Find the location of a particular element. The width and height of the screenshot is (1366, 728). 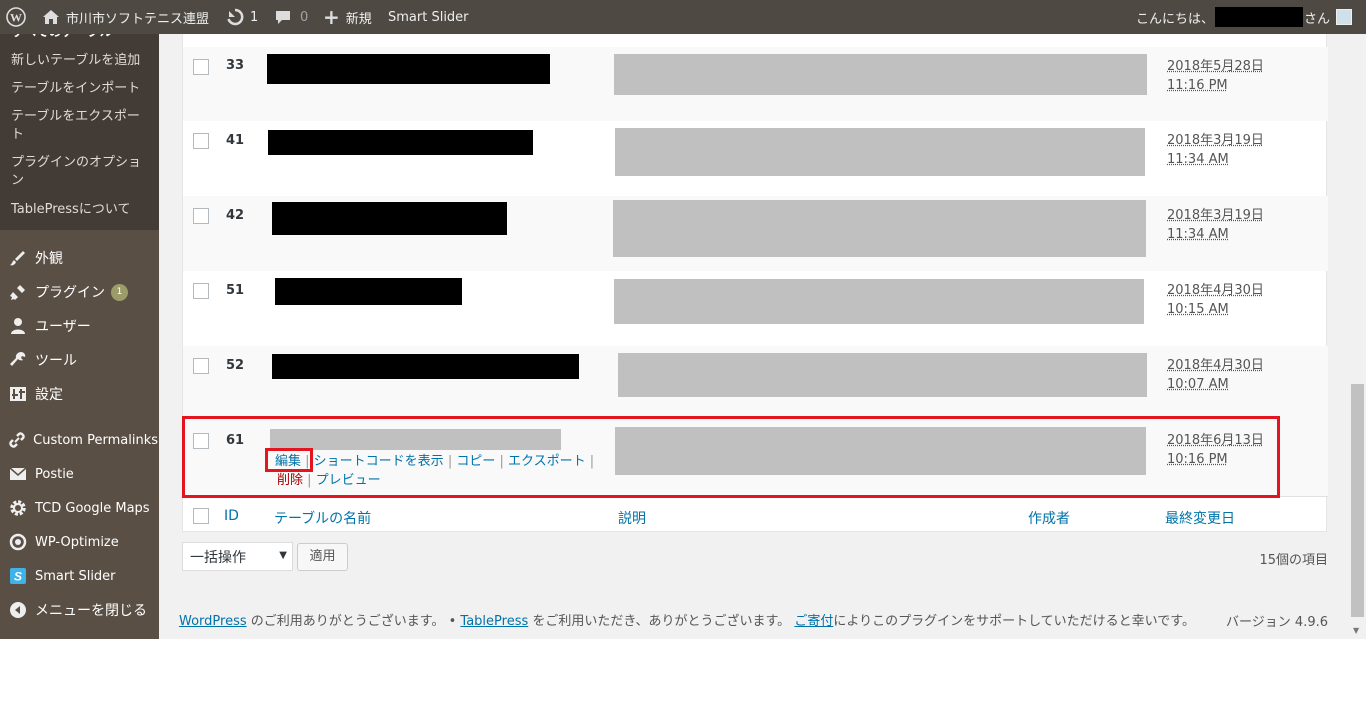

new-content-link: + 新規 is located at coordinates (347, 17).